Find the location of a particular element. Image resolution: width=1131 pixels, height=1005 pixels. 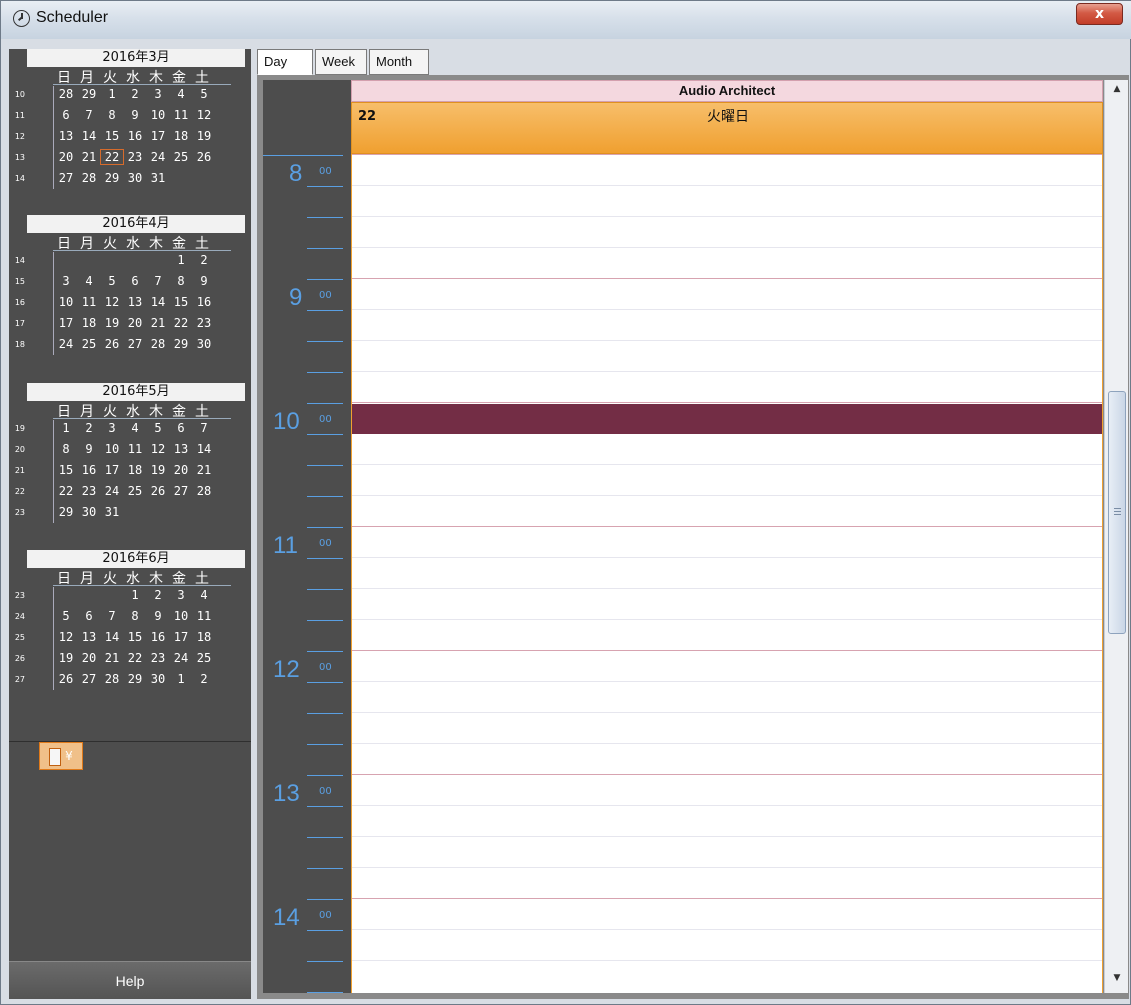

calendar-day: 31 is located at coordinates (158, 178).